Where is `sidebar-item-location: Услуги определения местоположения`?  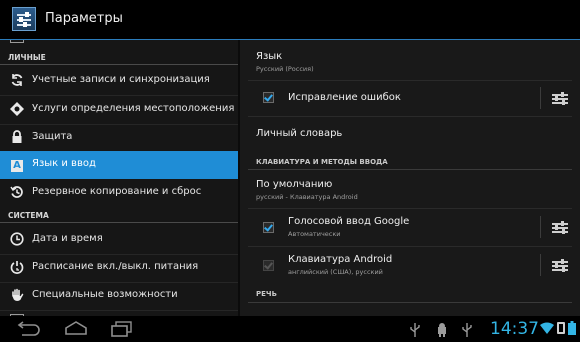 sidebar-item-location: Услуги определения местоположения is located at coordinates (119, 110).